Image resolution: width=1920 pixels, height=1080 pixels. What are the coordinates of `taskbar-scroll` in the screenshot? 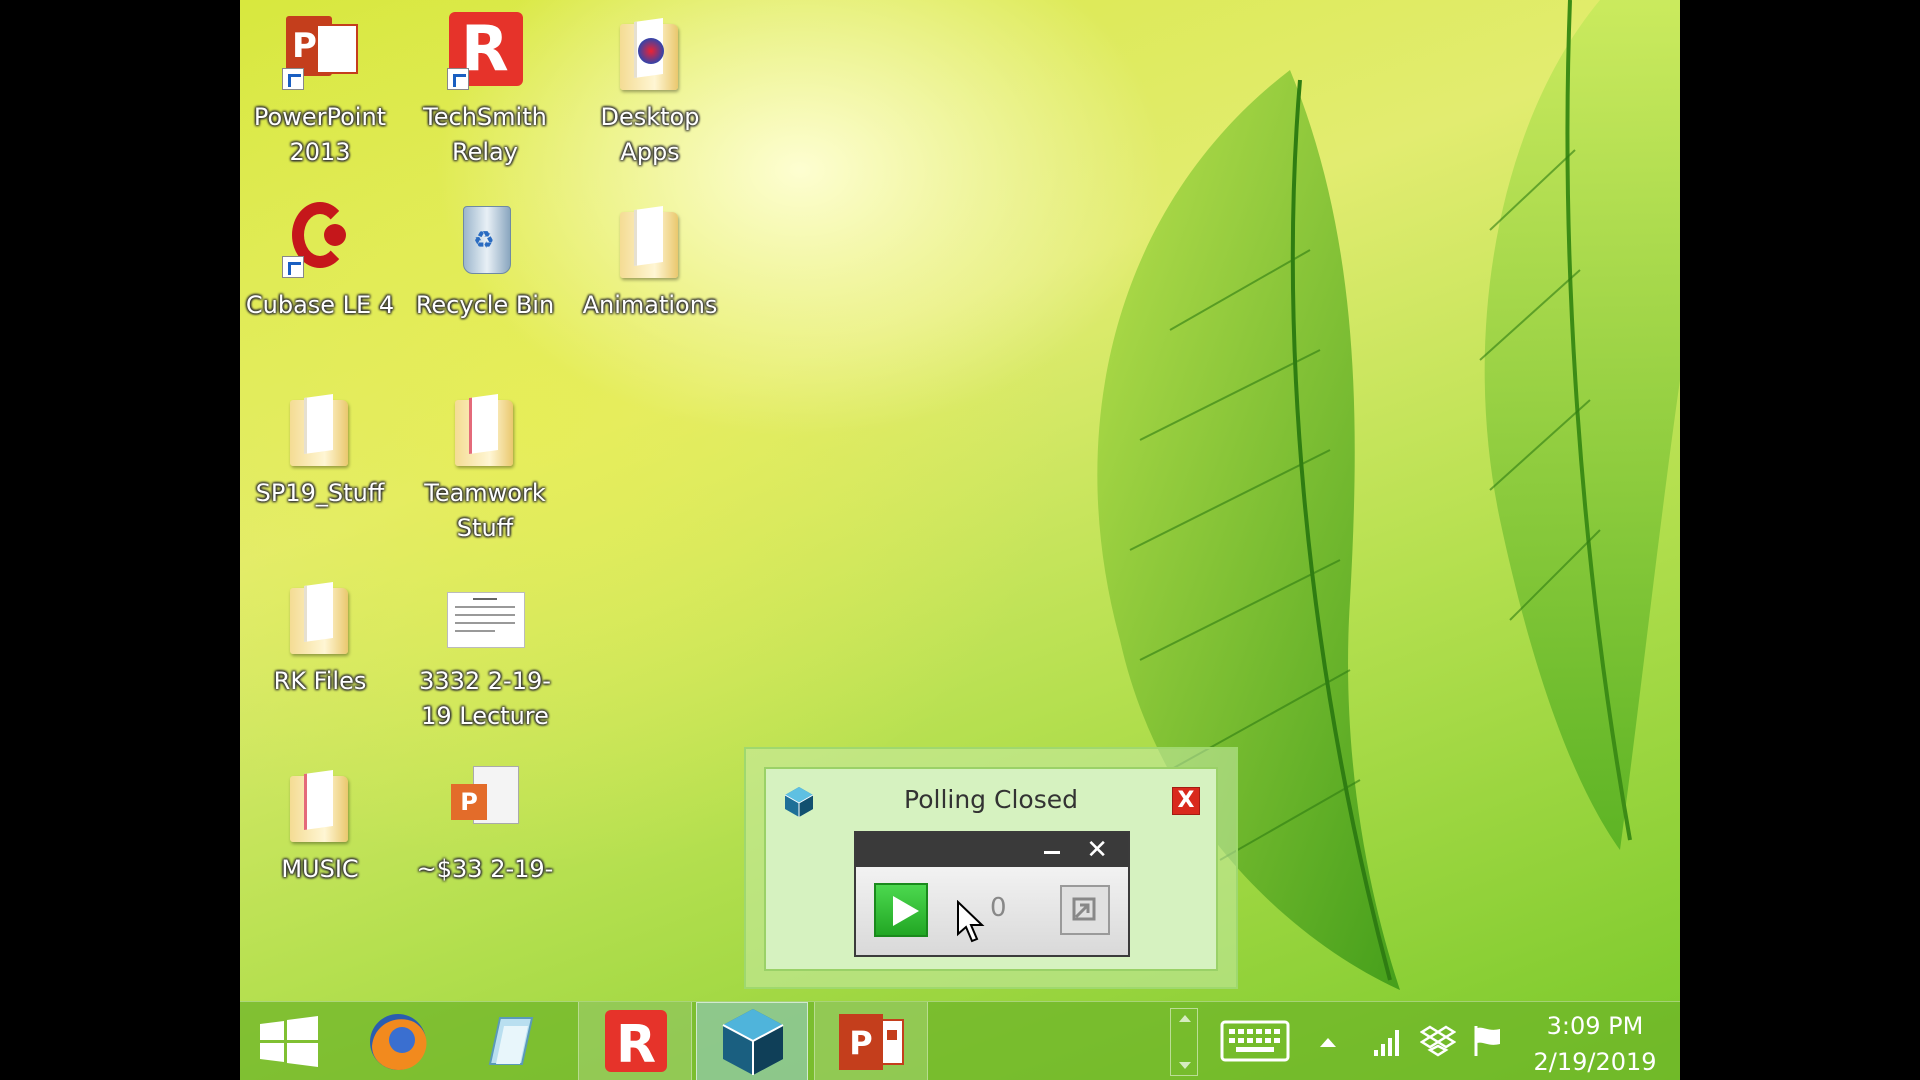 It's located at (1184, 1042).